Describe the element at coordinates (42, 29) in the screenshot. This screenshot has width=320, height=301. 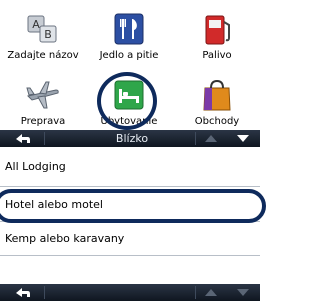
I see `ab-blocks-icon: A B` at that location.